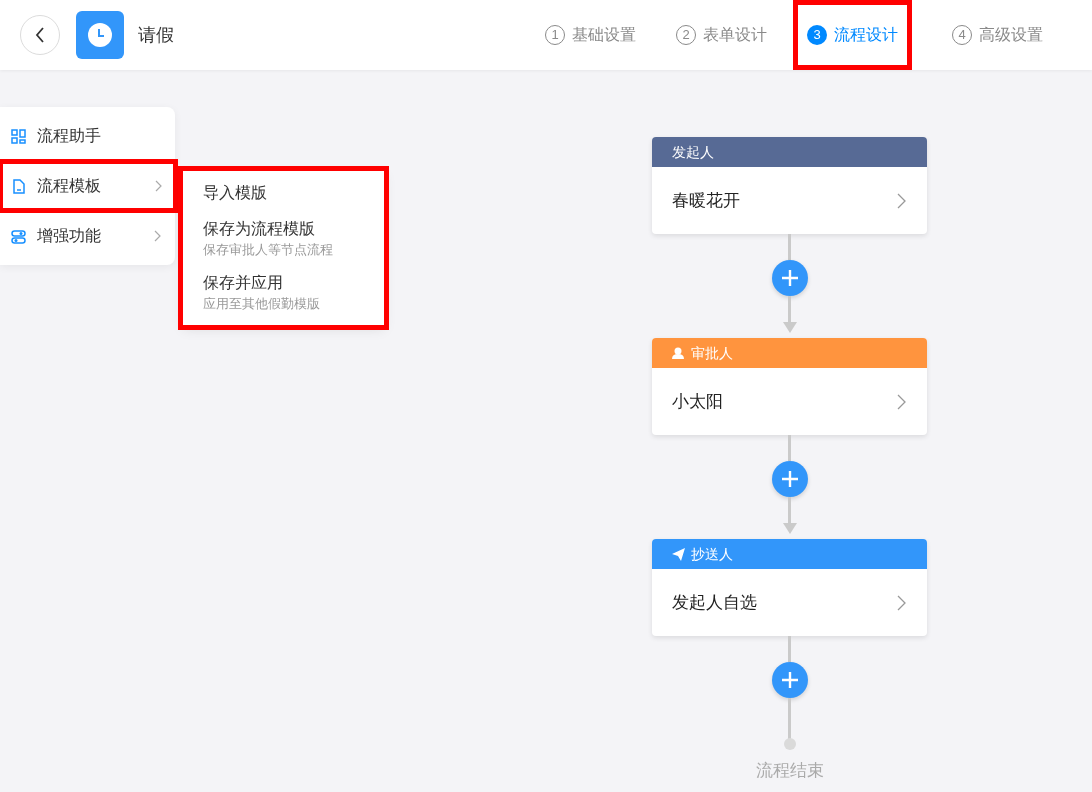 This screenshot has width=1092, height=792. What do you see at coordinates (712, 554) in the screenshot?
I see `node-title: 抄送人` at bounding box center [712, 554].